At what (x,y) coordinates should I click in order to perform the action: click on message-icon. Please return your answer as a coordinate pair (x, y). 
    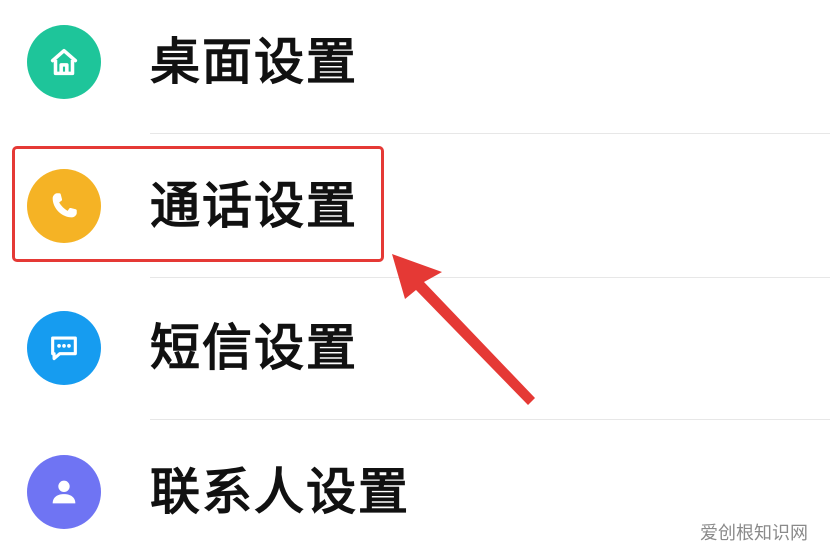
    Looking at the image, I should click on (64, 348).